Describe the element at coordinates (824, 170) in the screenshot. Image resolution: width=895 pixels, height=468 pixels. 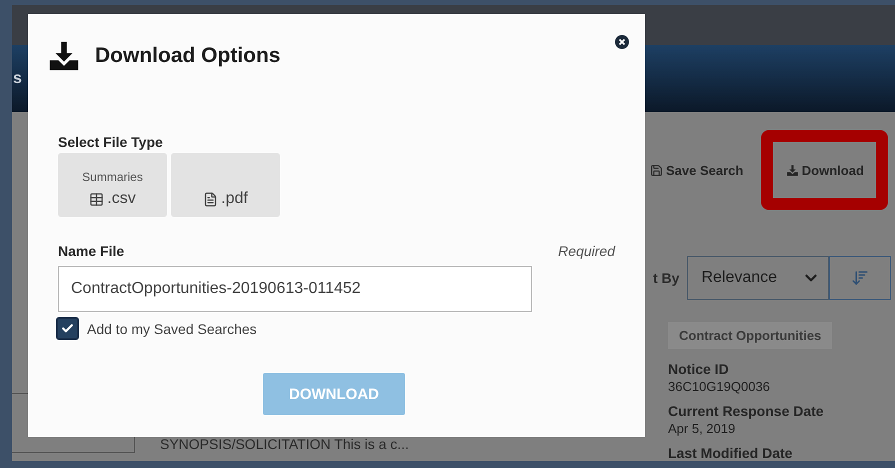
I see `download-button: Download` at that location.